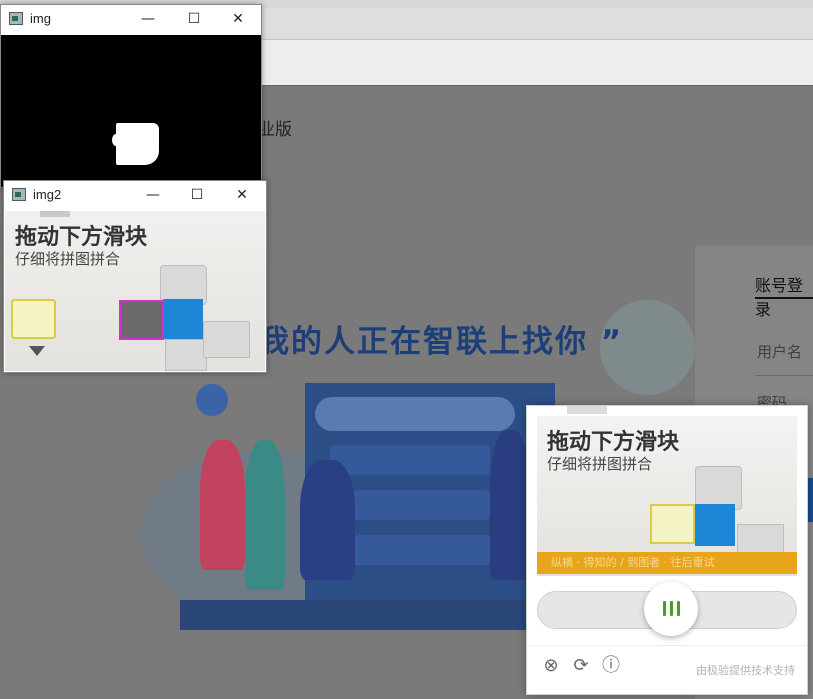 This screenshot has height=699, width=813. What do you see at coordinates (745, 670) in the screenshot?
I see `brand-credit: 由极验提供技术支持` at bounding box center [745, 670].